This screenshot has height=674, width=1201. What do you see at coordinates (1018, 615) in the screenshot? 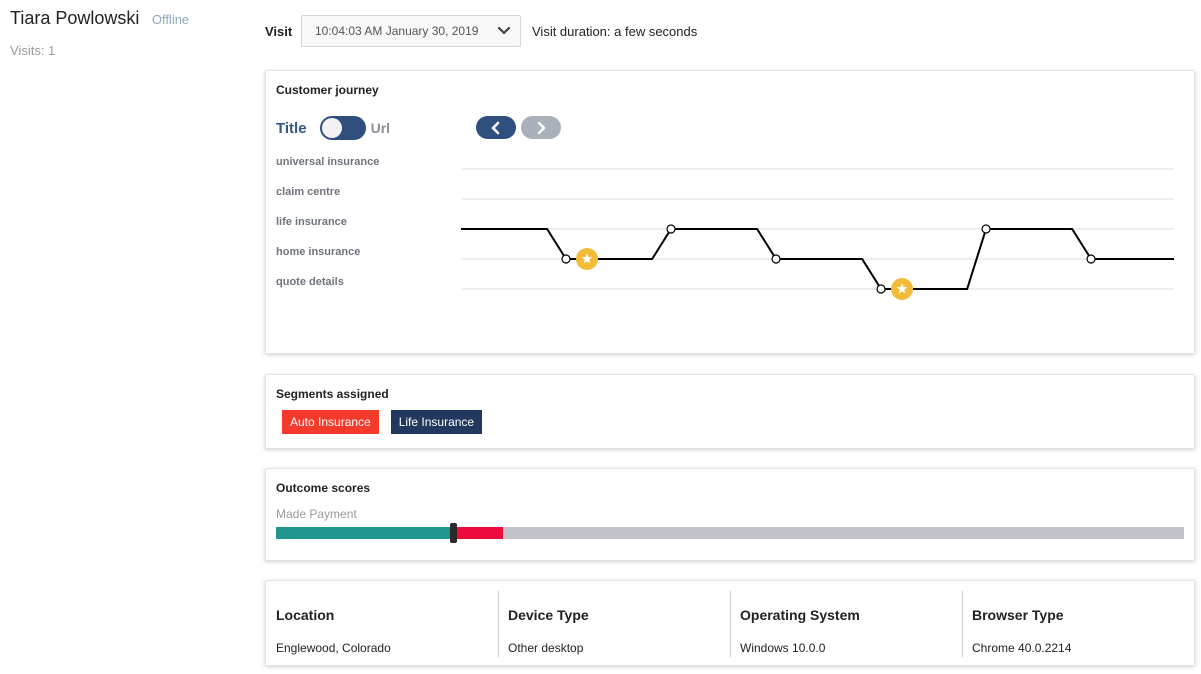
I see `info-heading: Browser Type` at bounding box center [1018, 615].